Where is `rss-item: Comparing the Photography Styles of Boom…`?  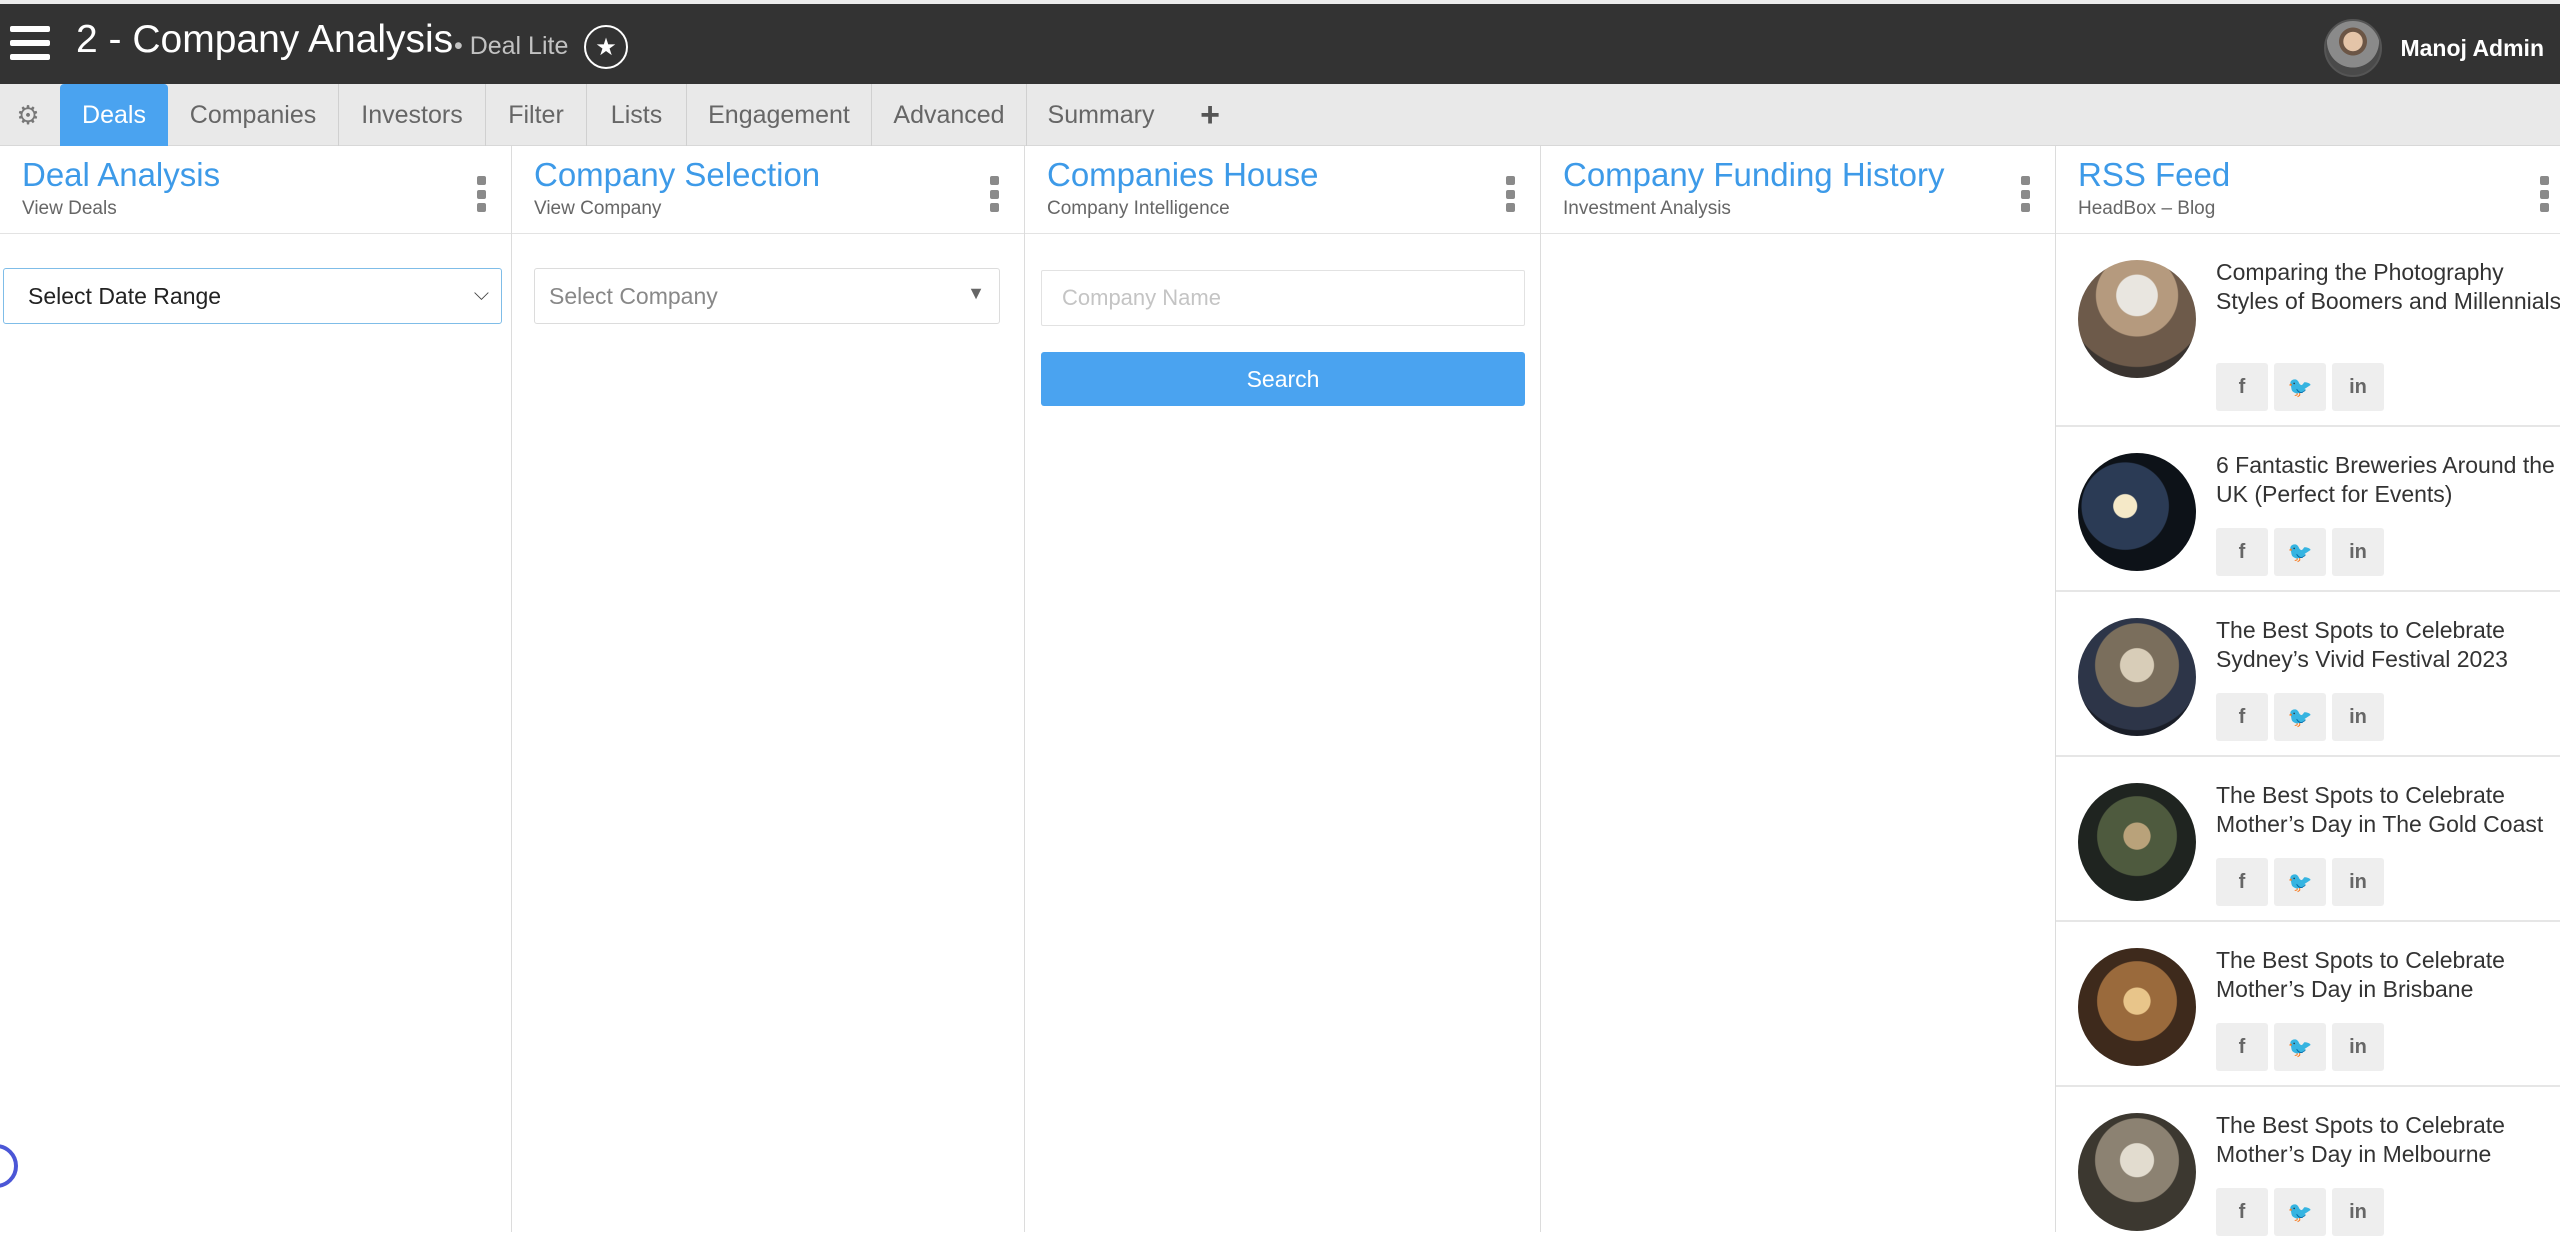 rss-item: Comparing the Photography Styles of Boom… is located at coordinates (2308, 330).